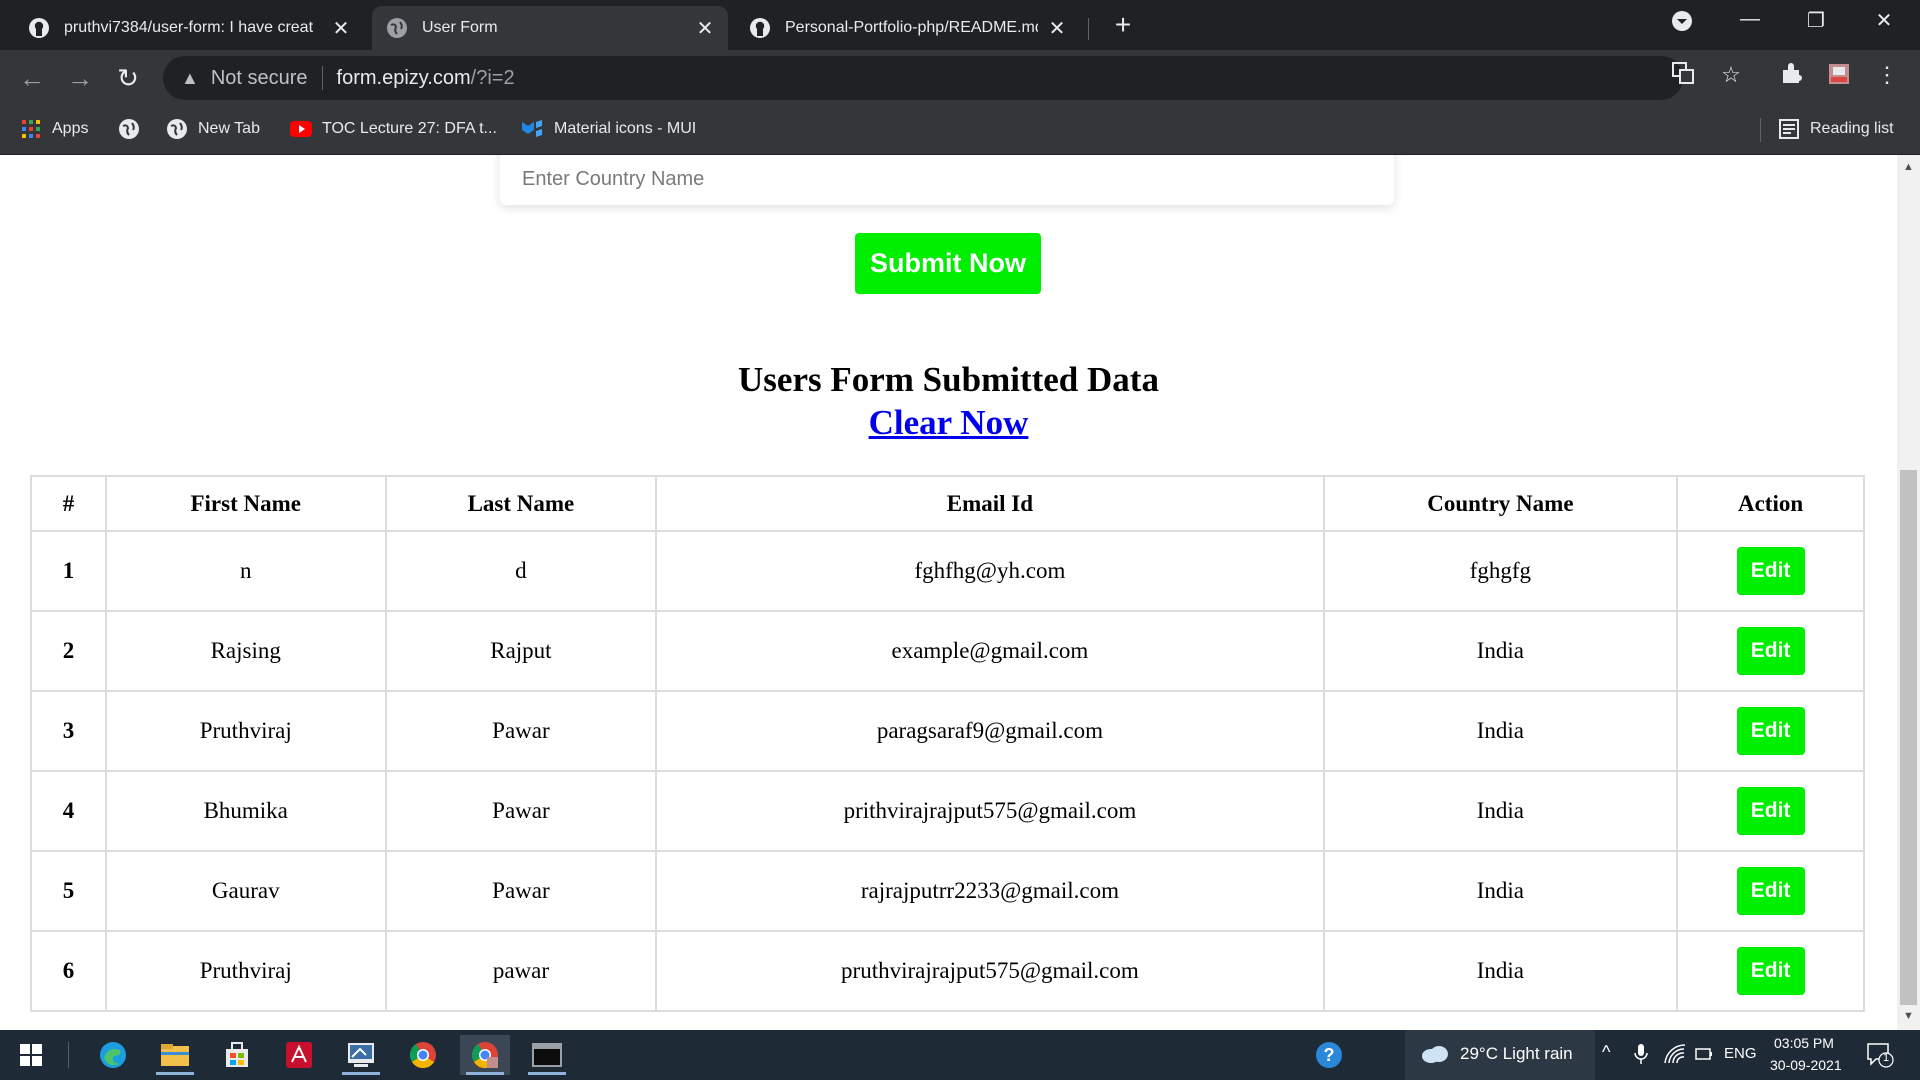  What do you see at coordinates (948, 263) in the screenshot?
I see `submit-button: Submit Now` at bounding box center [948, 263].